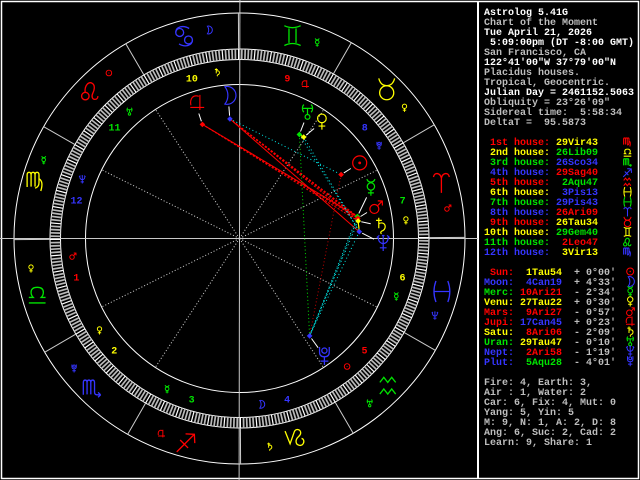 The height and width of the screenshot is (480, 640). What do you see at coordinates (192, 79) in the screenshot?
I see `svg-text: 10` at bounding box center [192, 79].